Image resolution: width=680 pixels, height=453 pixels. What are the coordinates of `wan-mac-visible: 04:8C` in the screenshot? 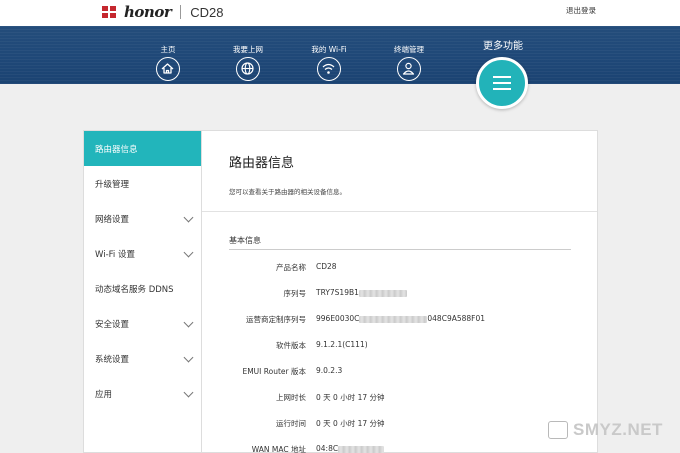 It's located at (327, 448).